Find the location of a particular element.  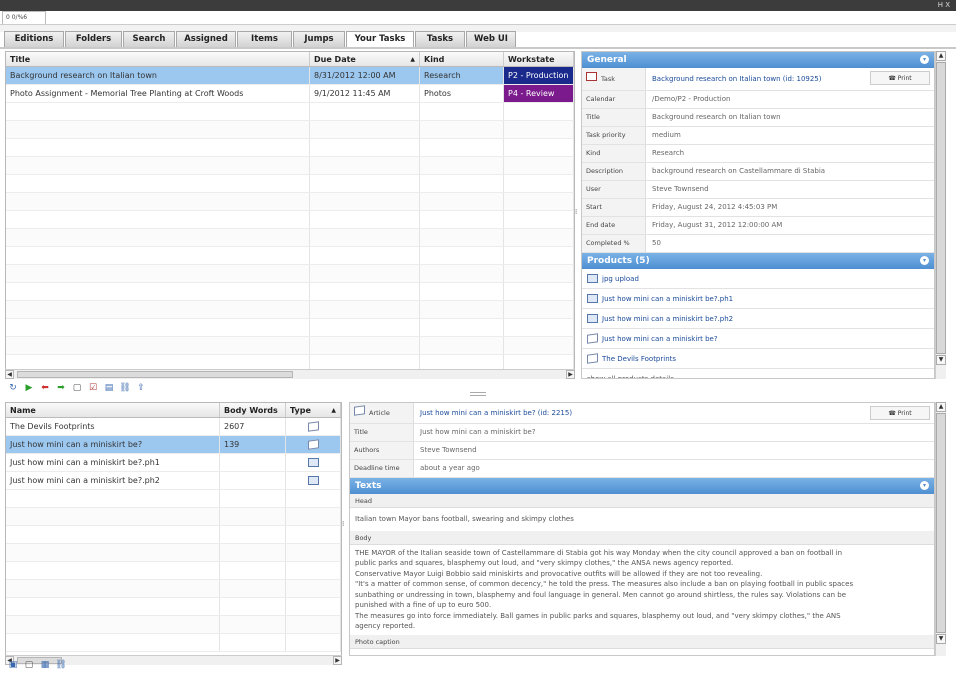

table-row: The Devils Footprints 2607 is located at coordinates (173, 427).